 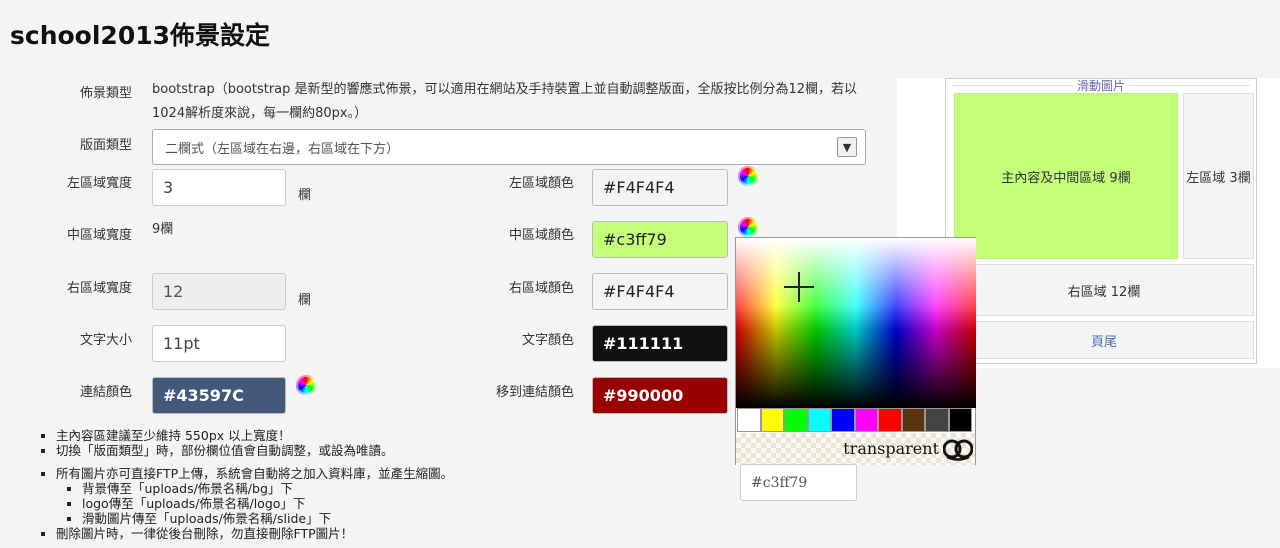 I want to click on preview-frame: 滑動圖片 主內容及中間區域 9欄 左區域 3欄 右區域 12欄 頁尾, so click(x=1101, y=221).